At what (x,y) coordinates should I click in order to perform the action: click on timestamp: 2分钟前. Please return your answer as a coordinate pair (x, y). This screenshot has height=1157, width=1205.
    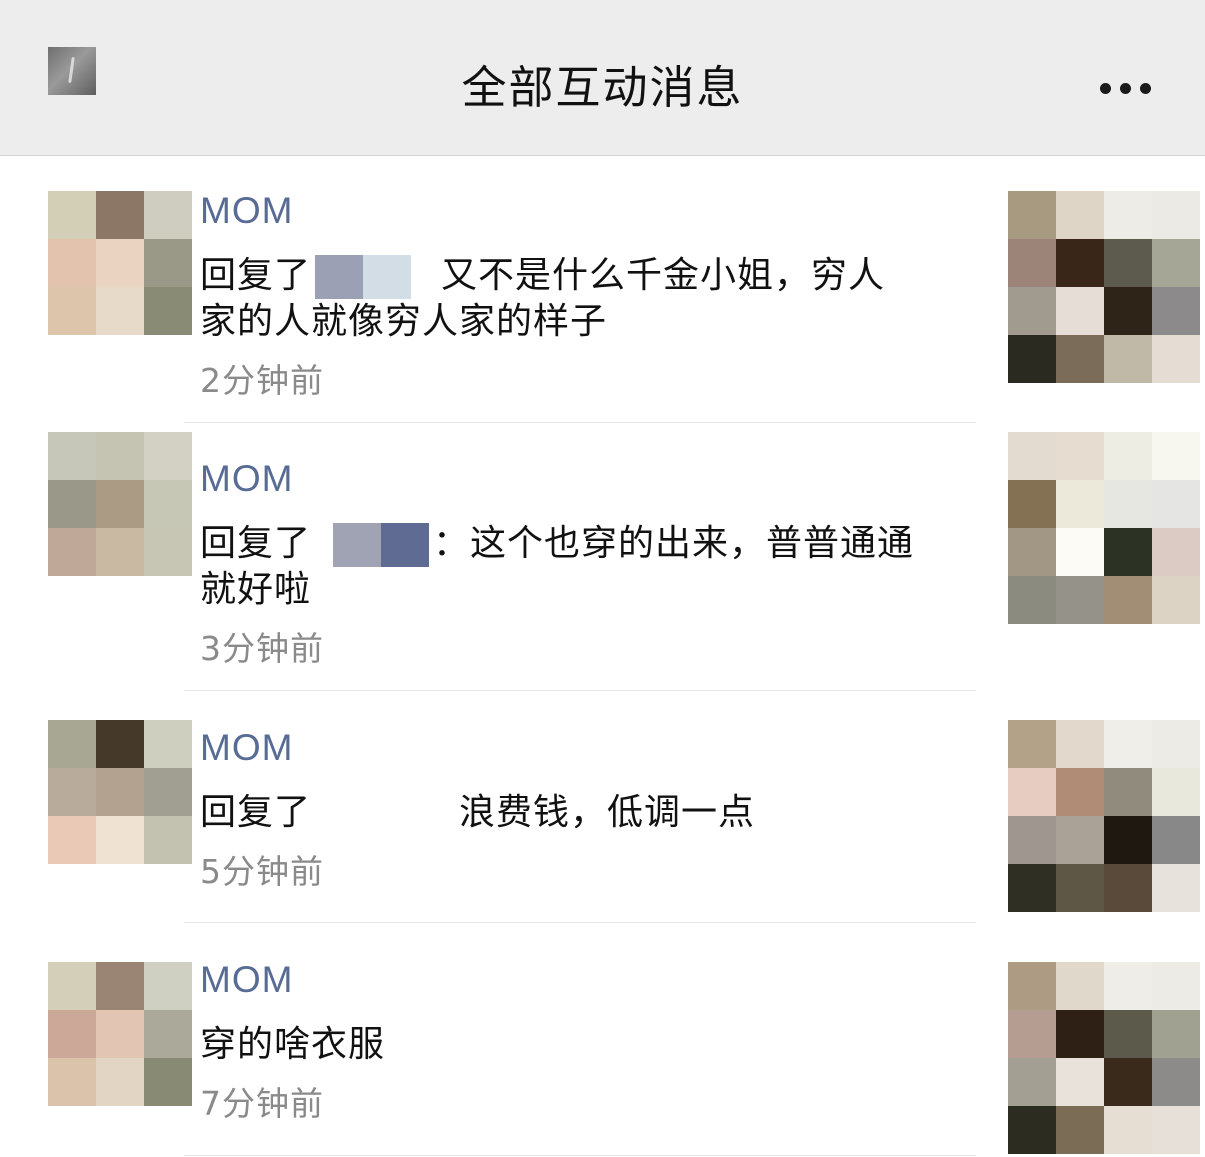
    Looking at the image, I should click on (262, 380).